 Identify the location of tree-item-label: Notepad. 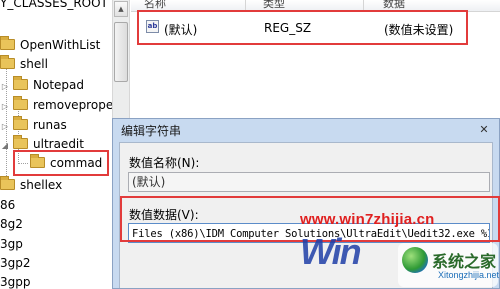
(58, 85).